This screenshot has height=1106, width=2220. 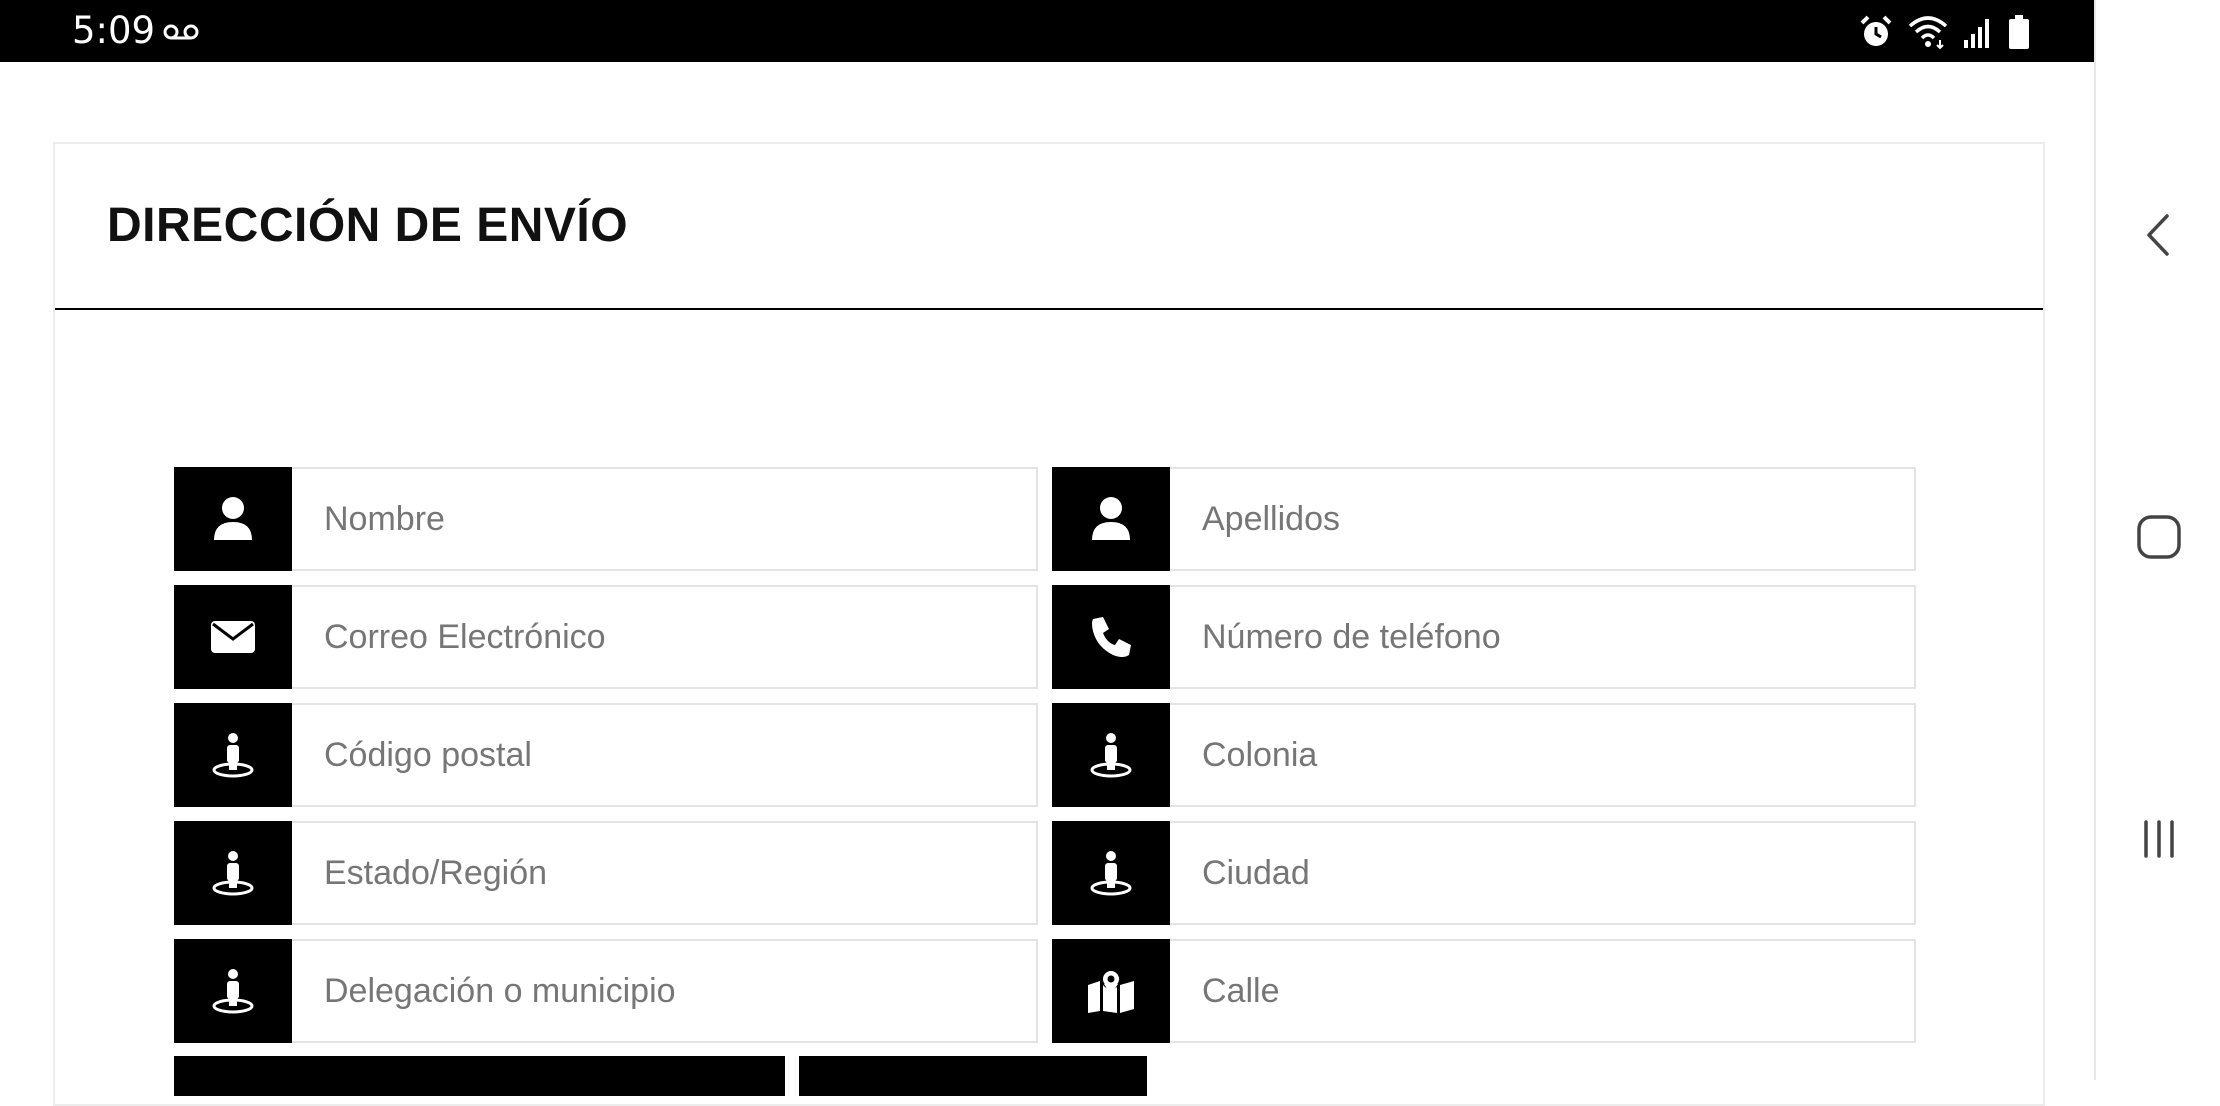 I want to click on city-field, so click(x=1484, y=873).